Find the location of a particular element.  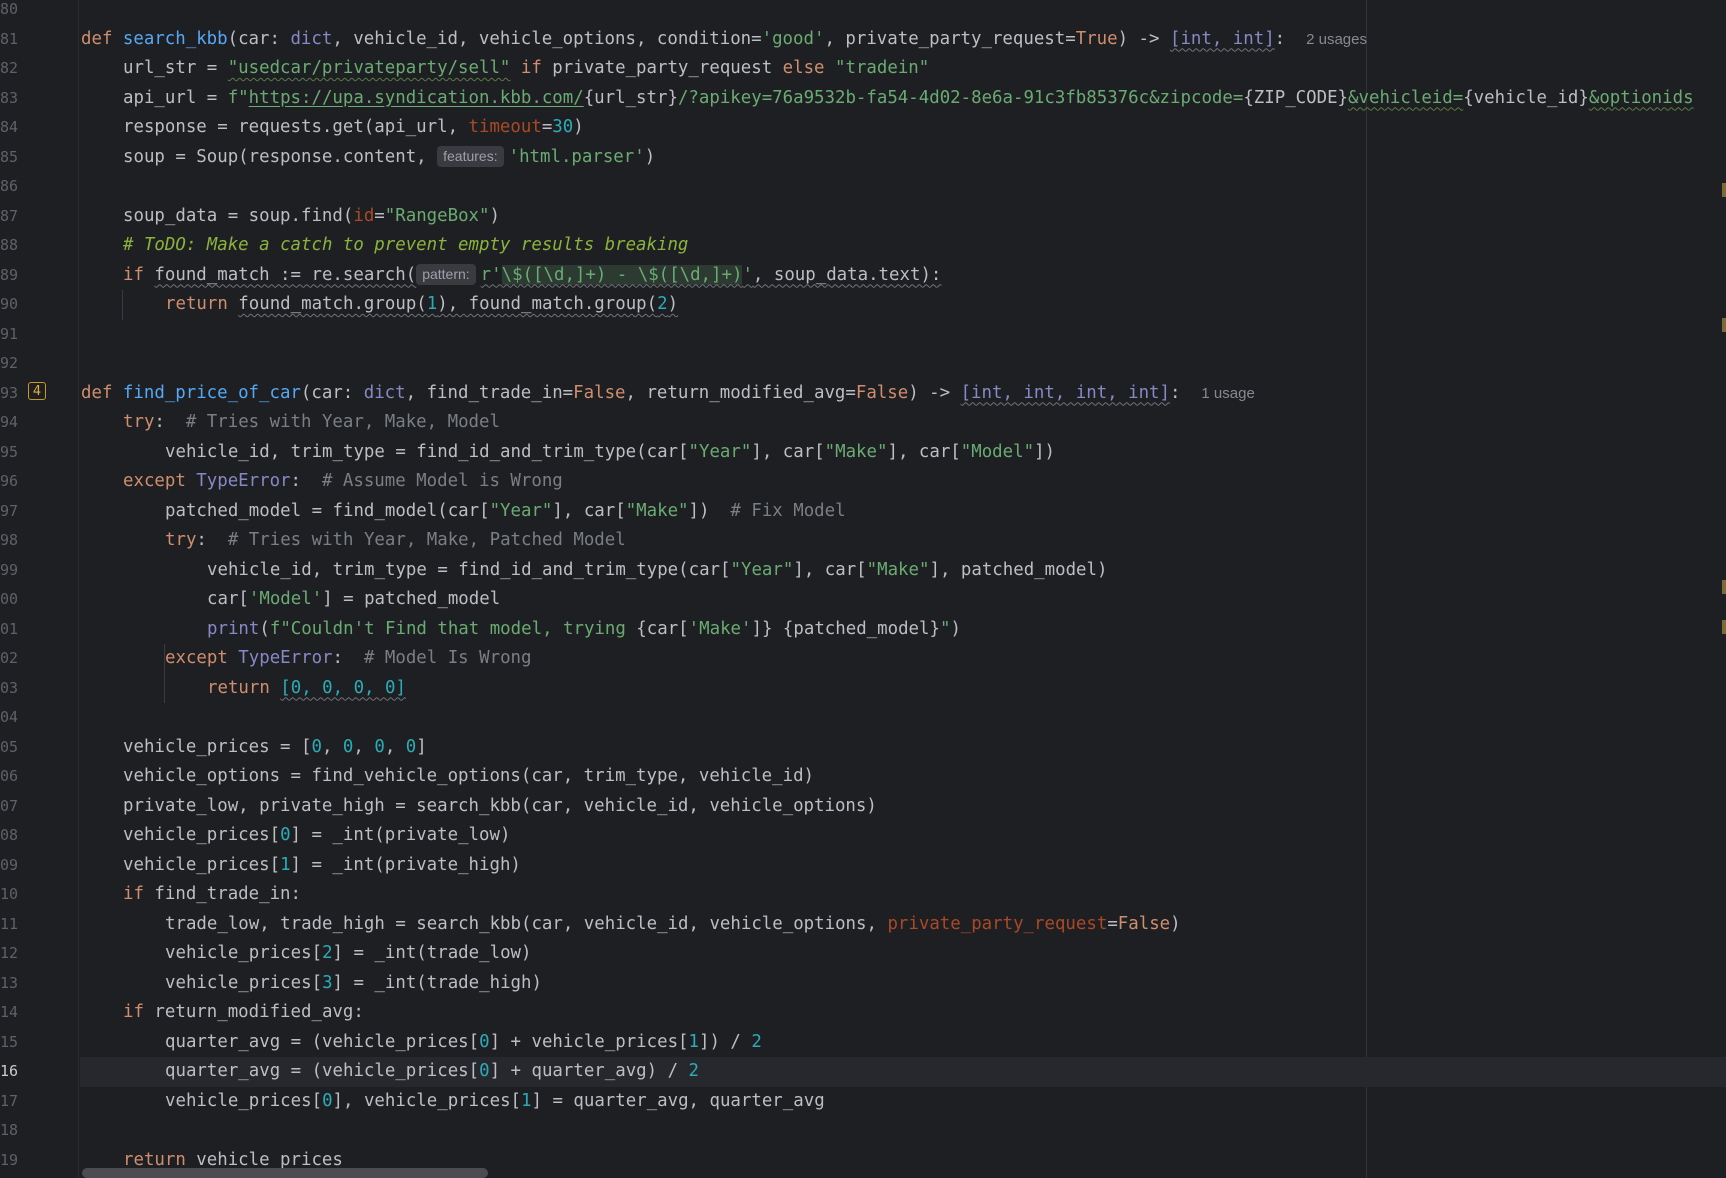

warning-badge-count: 4 is located at coordinates (37, 391).